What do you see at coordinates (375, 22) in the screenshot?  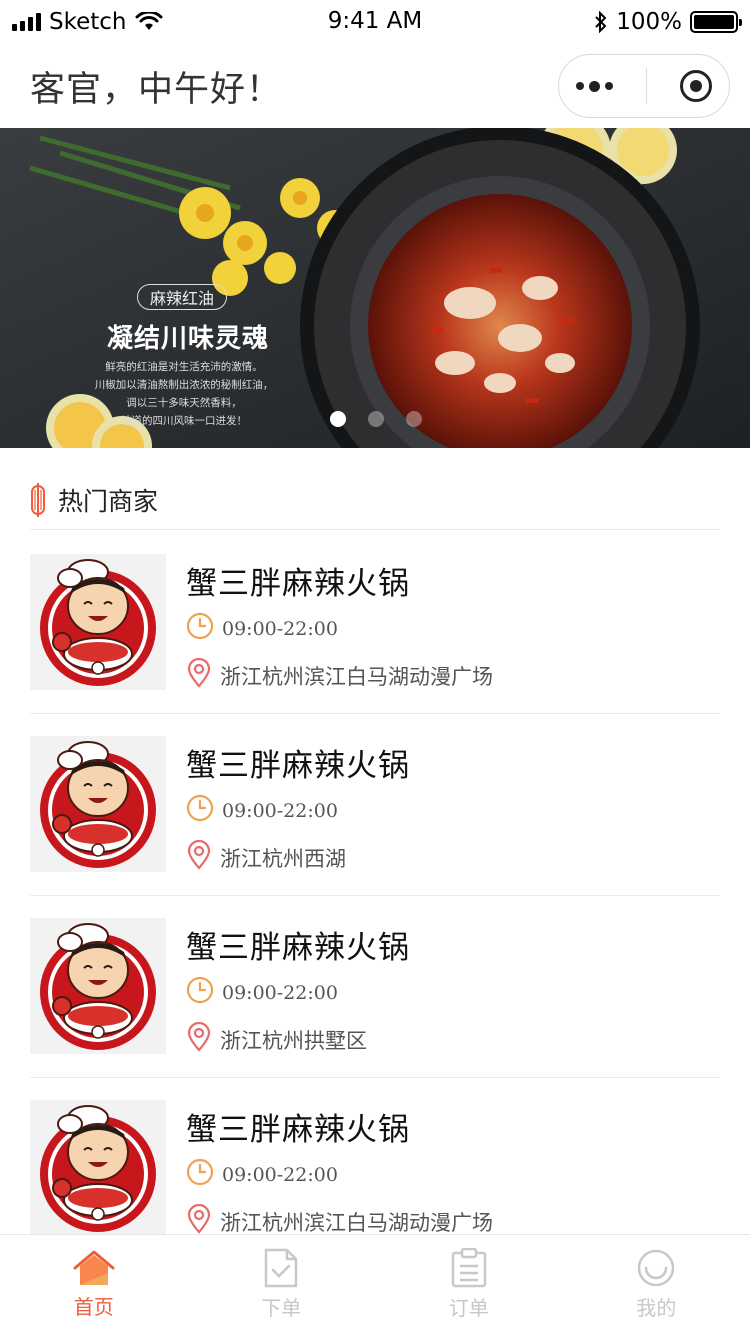 I see `status-bar: Sketch 9:41 AM 100%` at bounding box center [375, 22].